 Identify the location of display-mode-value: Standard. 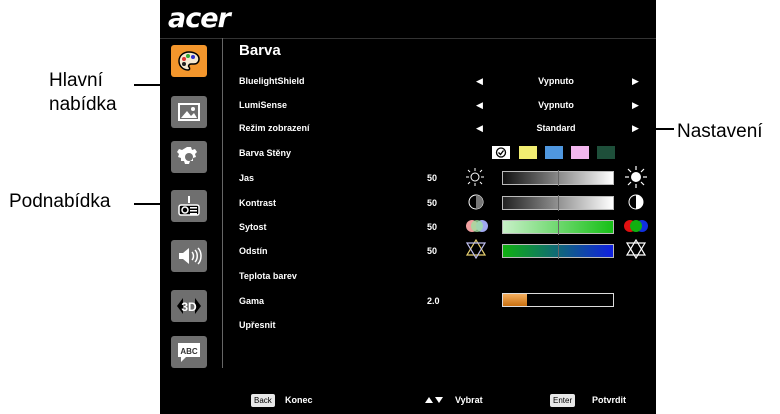
(556, 128).